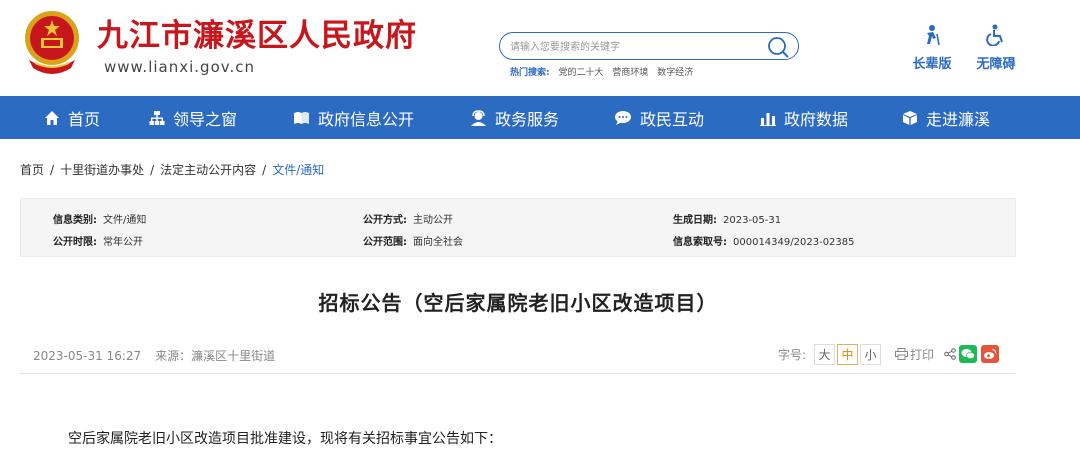 The image size is (1080, 450). Describe the element at coordinates (932, 48) in the screenshot. I see `elder-mode-link: 长辈版` at that location.